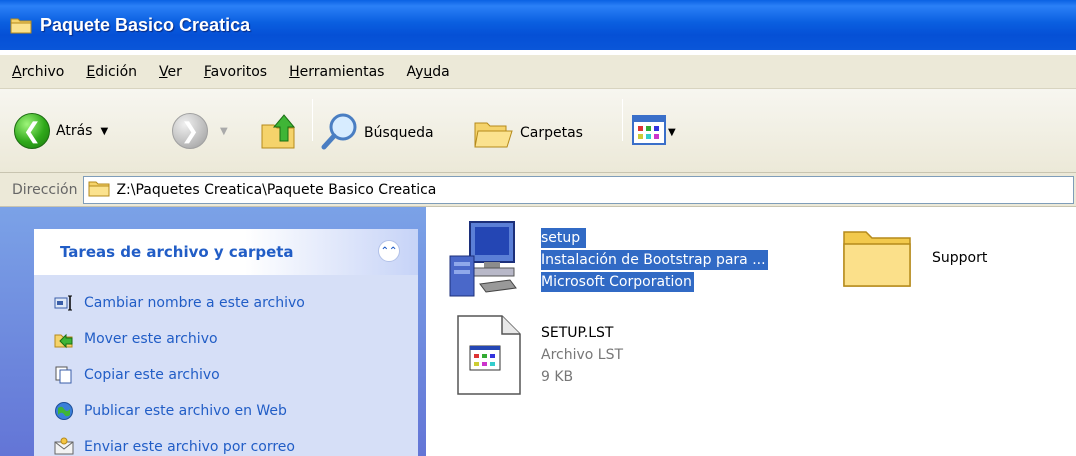 The width and height of the screenshot is (1076, 456). I want to click on collapse-chevron-icon: ⌃⌃, so click(389, 251).